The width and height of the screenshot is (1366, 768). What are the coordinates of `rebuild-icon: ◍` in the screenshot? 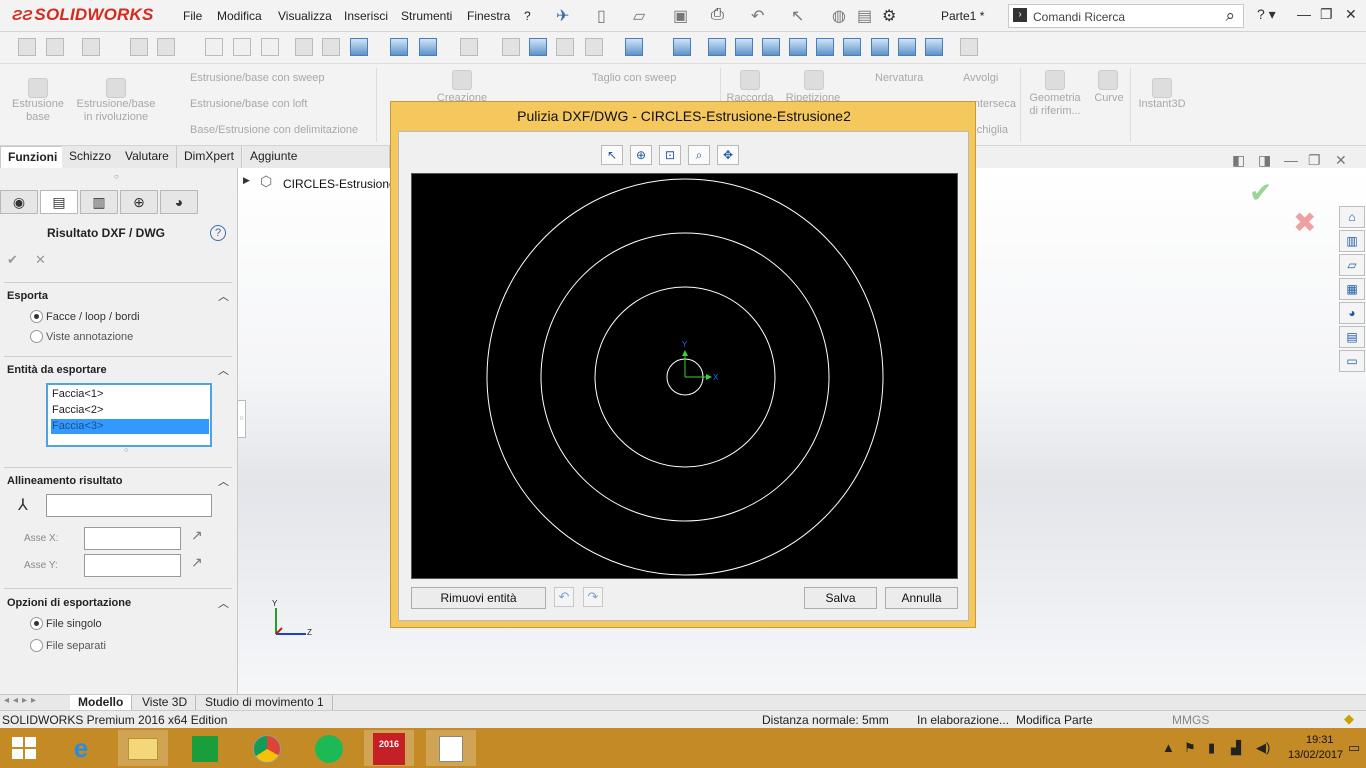 It's located at (839, 16).